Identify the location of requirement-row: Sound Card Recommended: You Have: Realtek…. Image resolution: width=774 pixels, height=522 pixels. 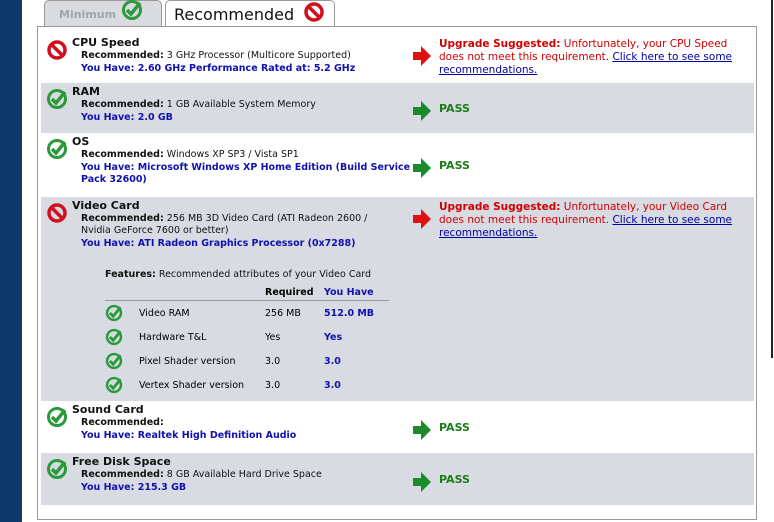
(397, 427).